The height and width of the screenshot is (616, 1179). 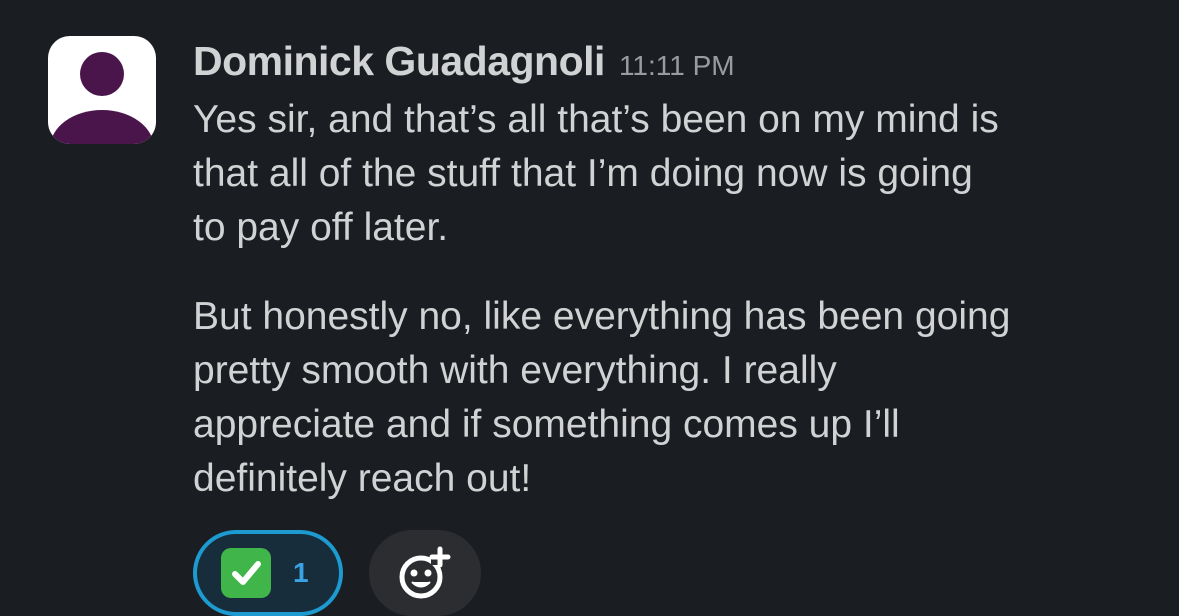 I want to click on add-reaction-button, so click(x=425, y=573).